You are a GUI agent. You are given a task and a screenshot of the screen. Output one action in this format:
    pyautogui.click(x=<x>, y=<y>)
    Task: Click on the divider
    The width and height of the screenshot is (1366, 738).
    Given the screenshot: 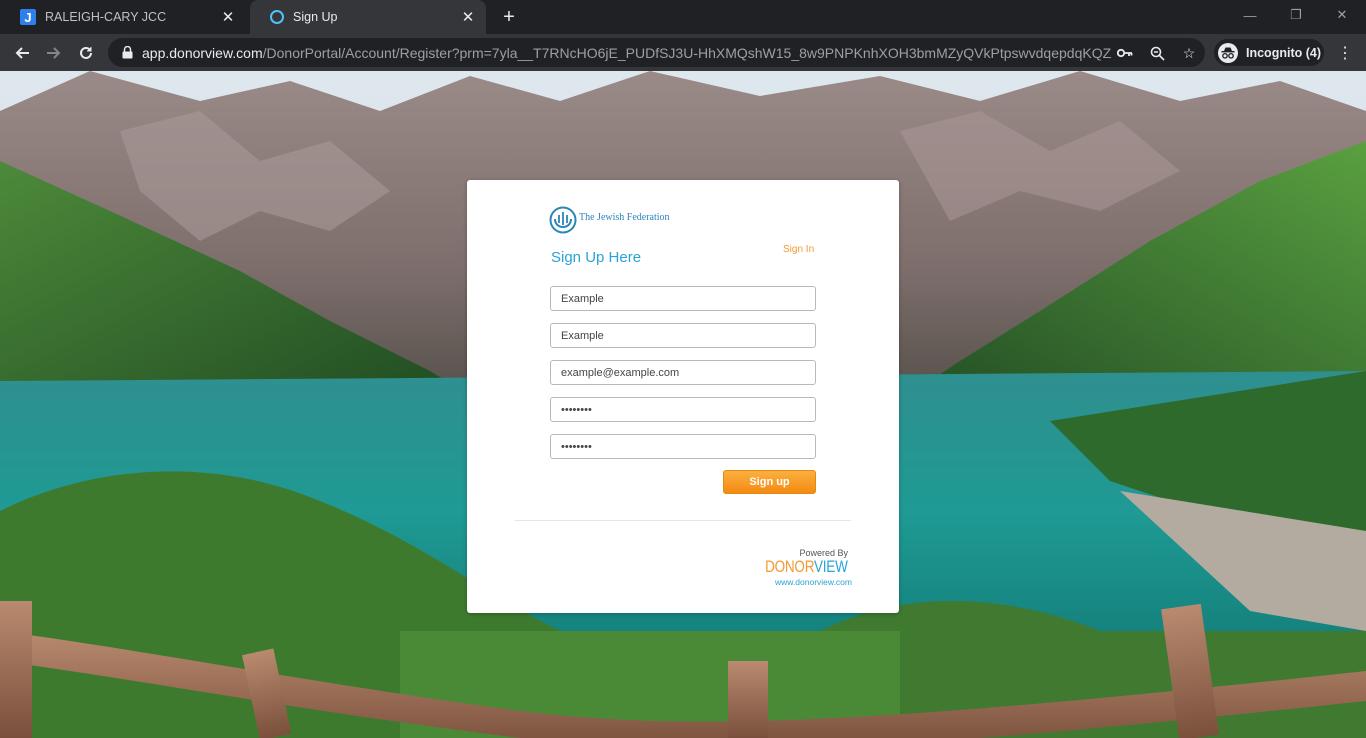 What is the action you would take?
    pyautogui.click(x=683, y=520)
    